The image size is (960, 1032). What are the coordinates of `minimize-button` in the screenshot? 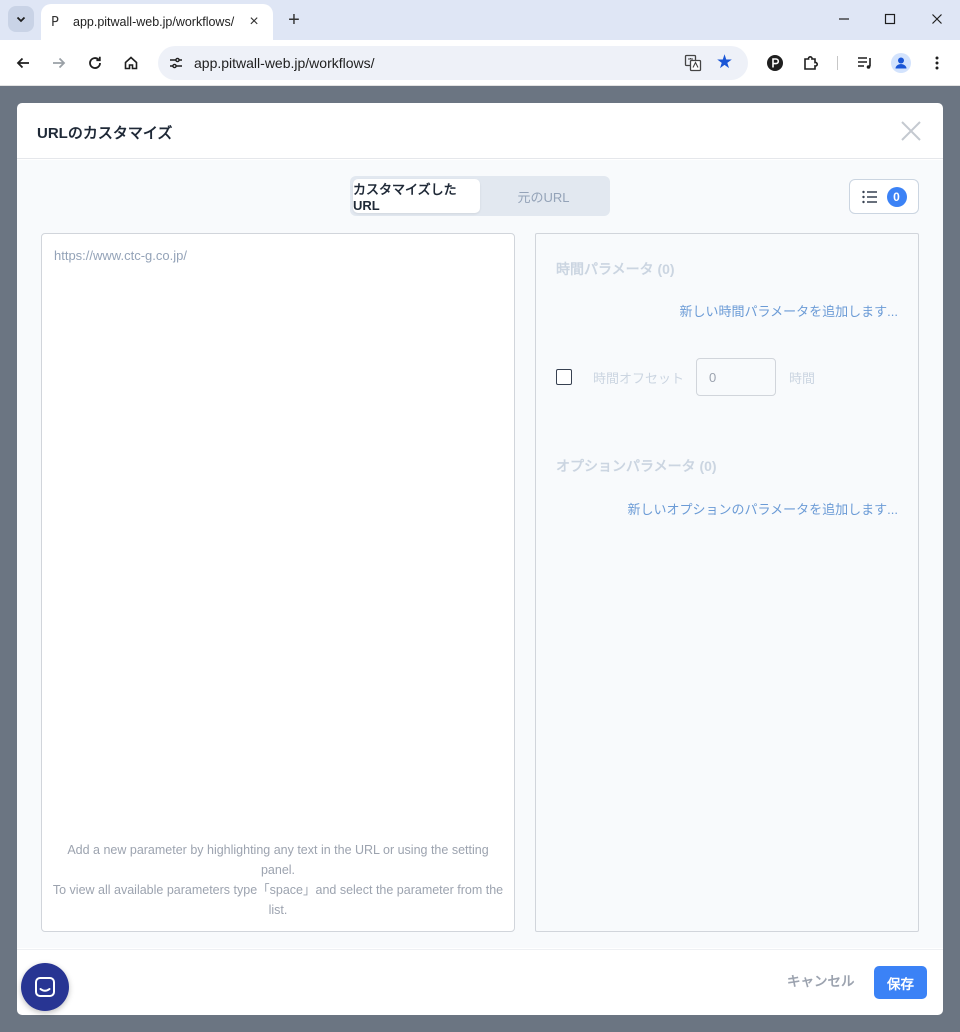 It's located at (844, 20).